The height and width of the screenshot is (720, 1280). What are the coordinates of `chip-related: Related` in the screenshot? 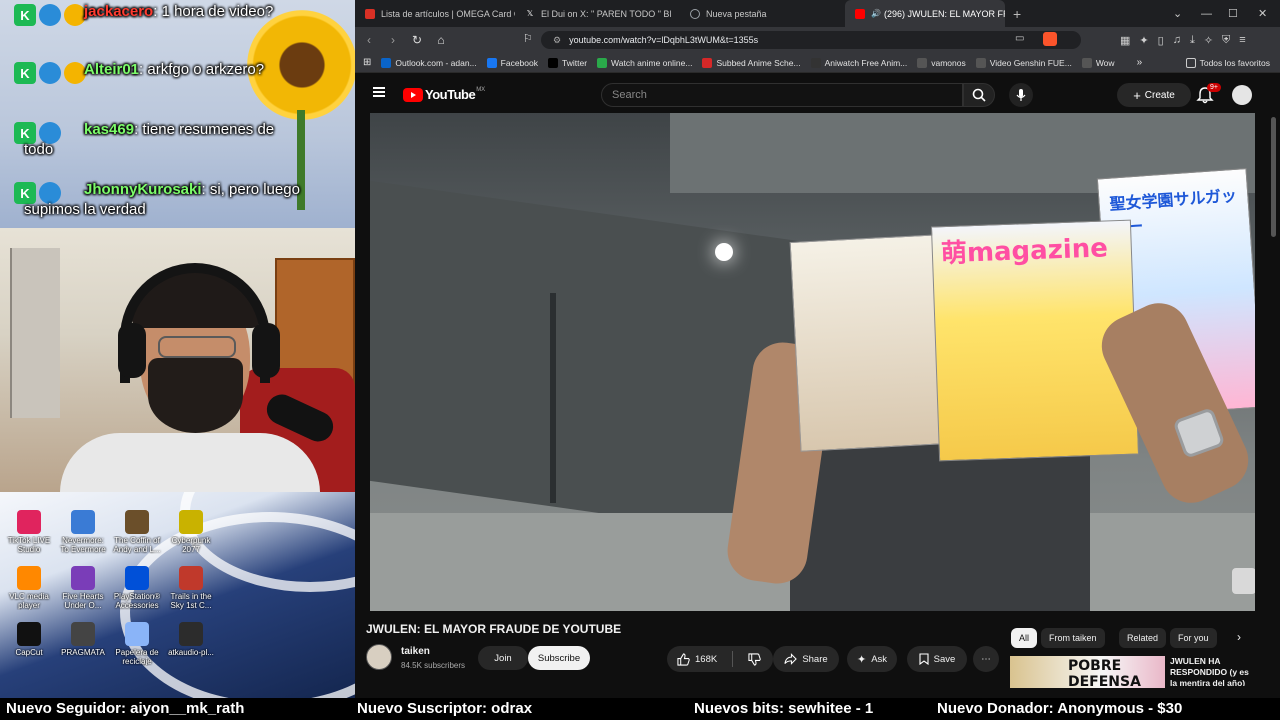 It's located at (1143, 638).